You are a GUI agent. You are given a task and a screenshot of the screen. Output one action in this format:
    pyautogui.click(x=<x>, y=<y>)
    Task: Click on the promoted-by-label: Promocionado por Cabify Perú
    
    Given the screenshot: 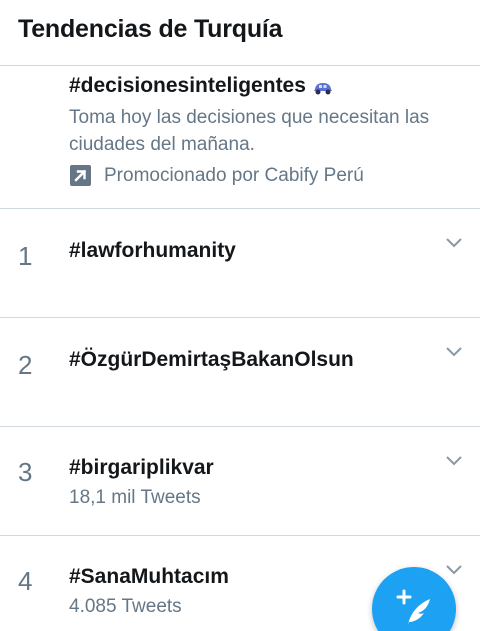 What is the action you would take?
    pyautogui.click(x=234, y=175)
    